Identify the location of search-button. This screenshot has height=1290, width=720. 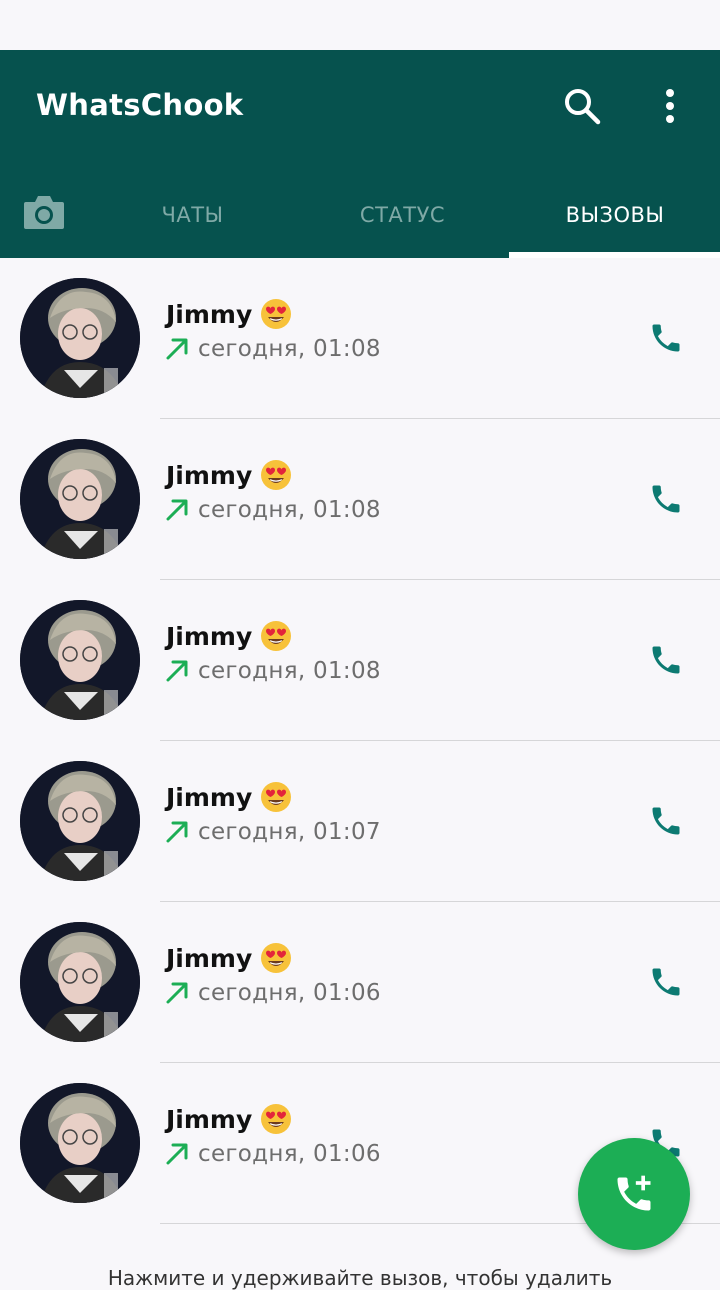
(582, 106).